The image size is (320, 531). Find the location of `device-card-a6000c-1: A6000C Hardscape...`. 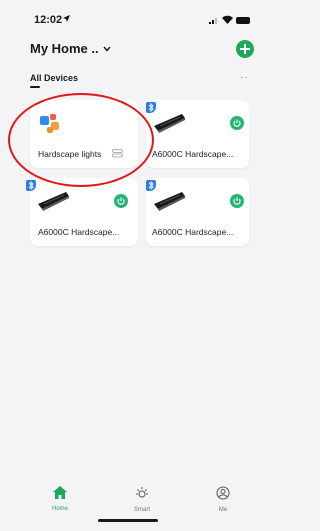

device-card-a6000c-1: A6000C Hardscape... is located at coordinates (197, 134).